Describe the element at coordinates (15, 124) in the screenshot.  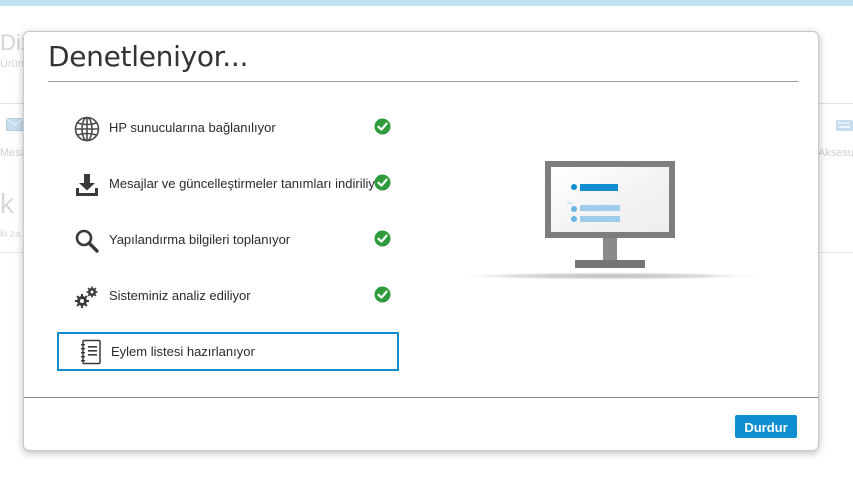
I see `envelope-icon` at that location.